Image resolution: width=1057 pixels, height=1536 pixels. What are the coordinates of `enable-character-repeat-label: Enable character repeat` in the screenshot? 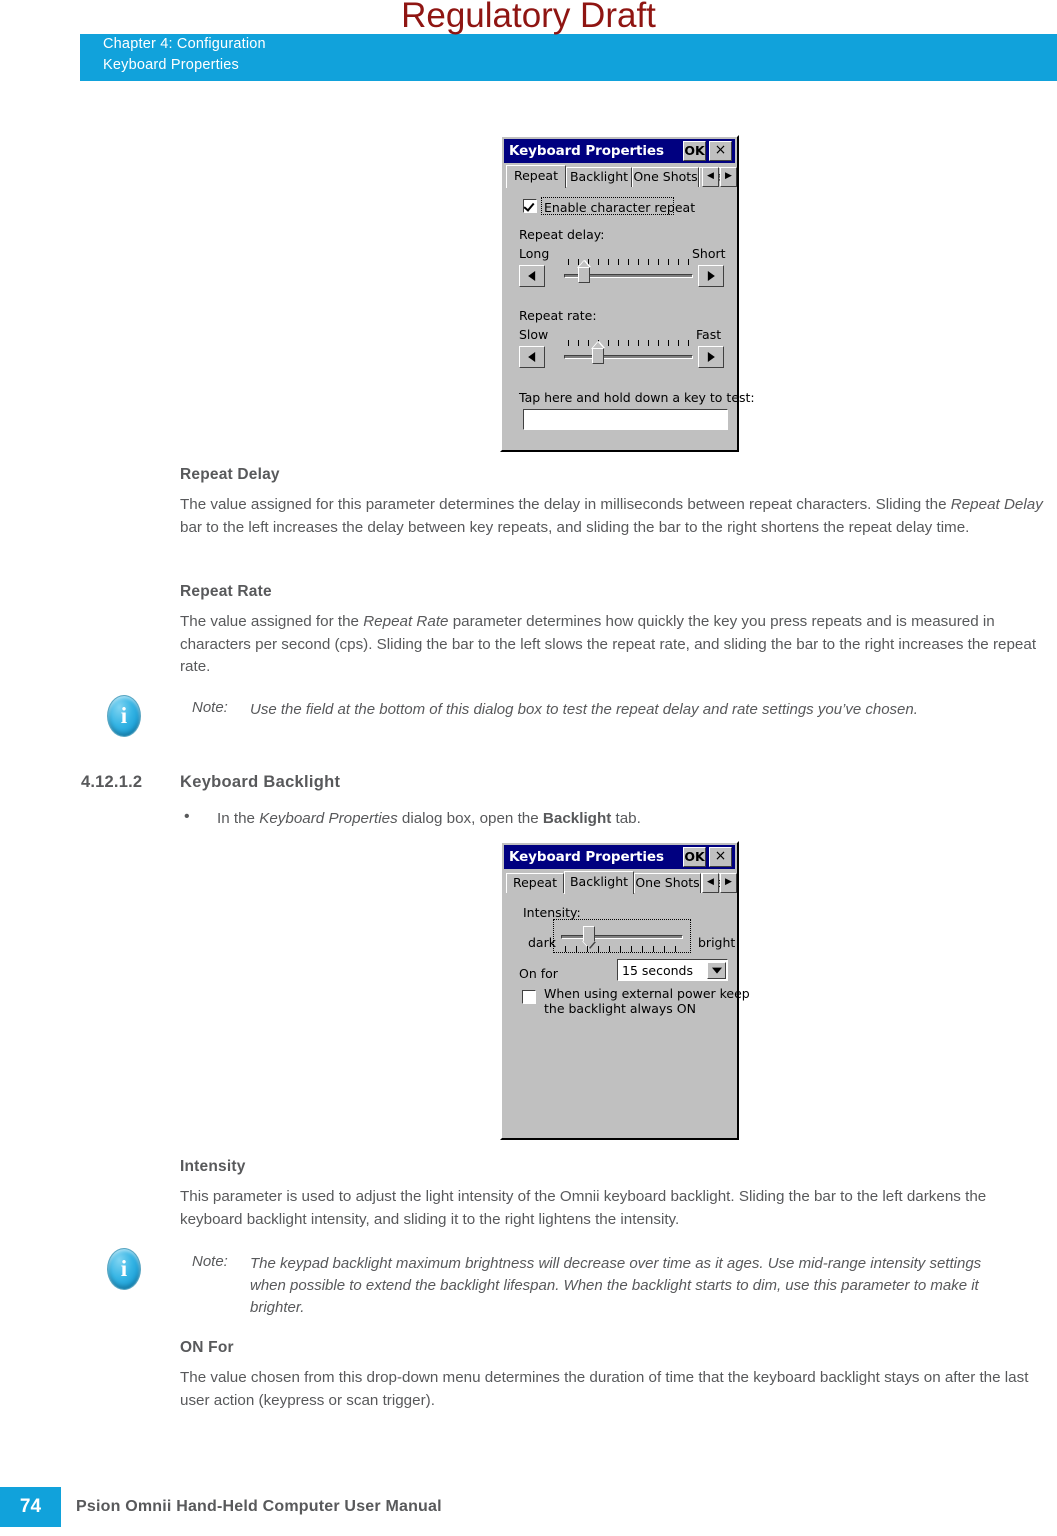 It's located at (620, 207).